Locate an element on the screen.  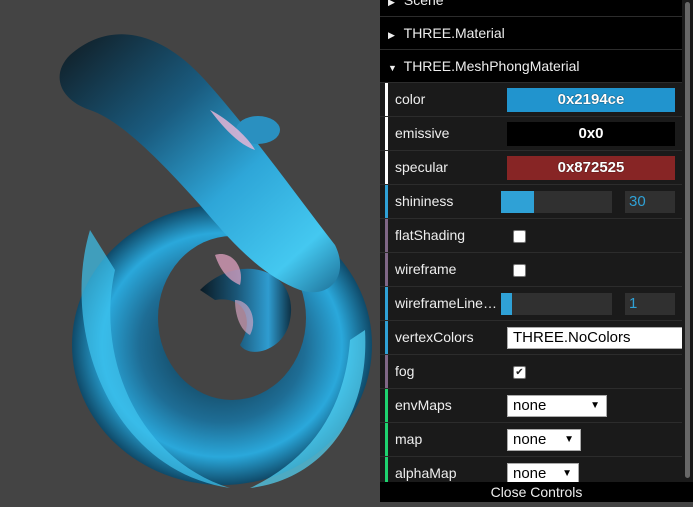
triangle-right-icon: ▶ is located at coordinates (391, 35).